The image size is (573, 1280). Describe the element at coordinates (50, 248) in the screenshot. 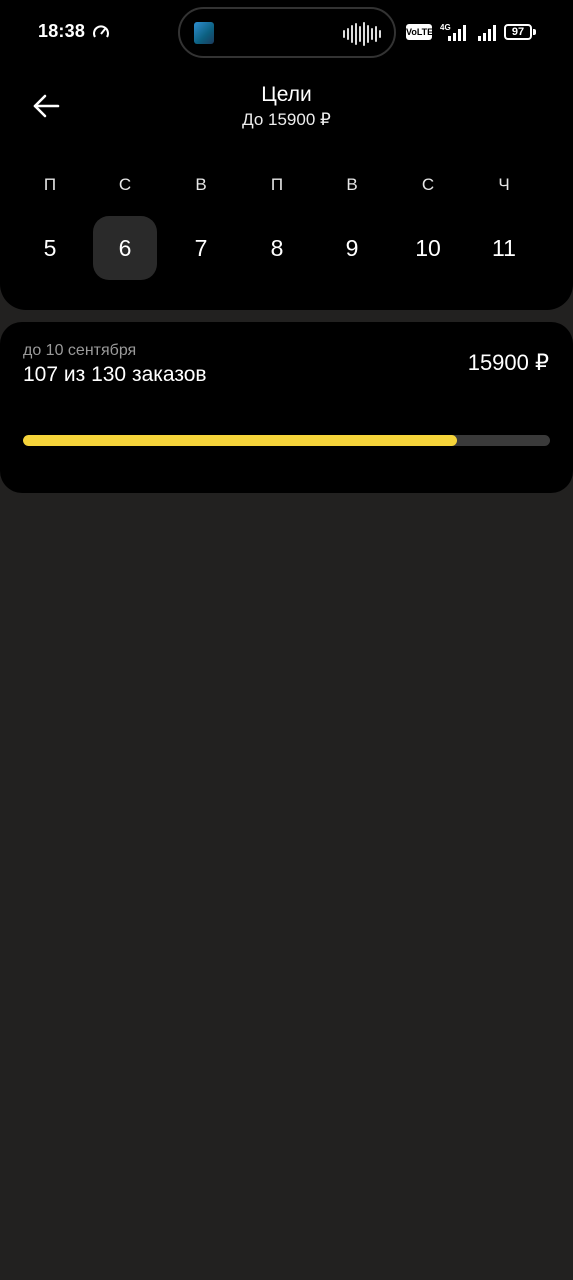

I see `day-5-button: 5` at that location.